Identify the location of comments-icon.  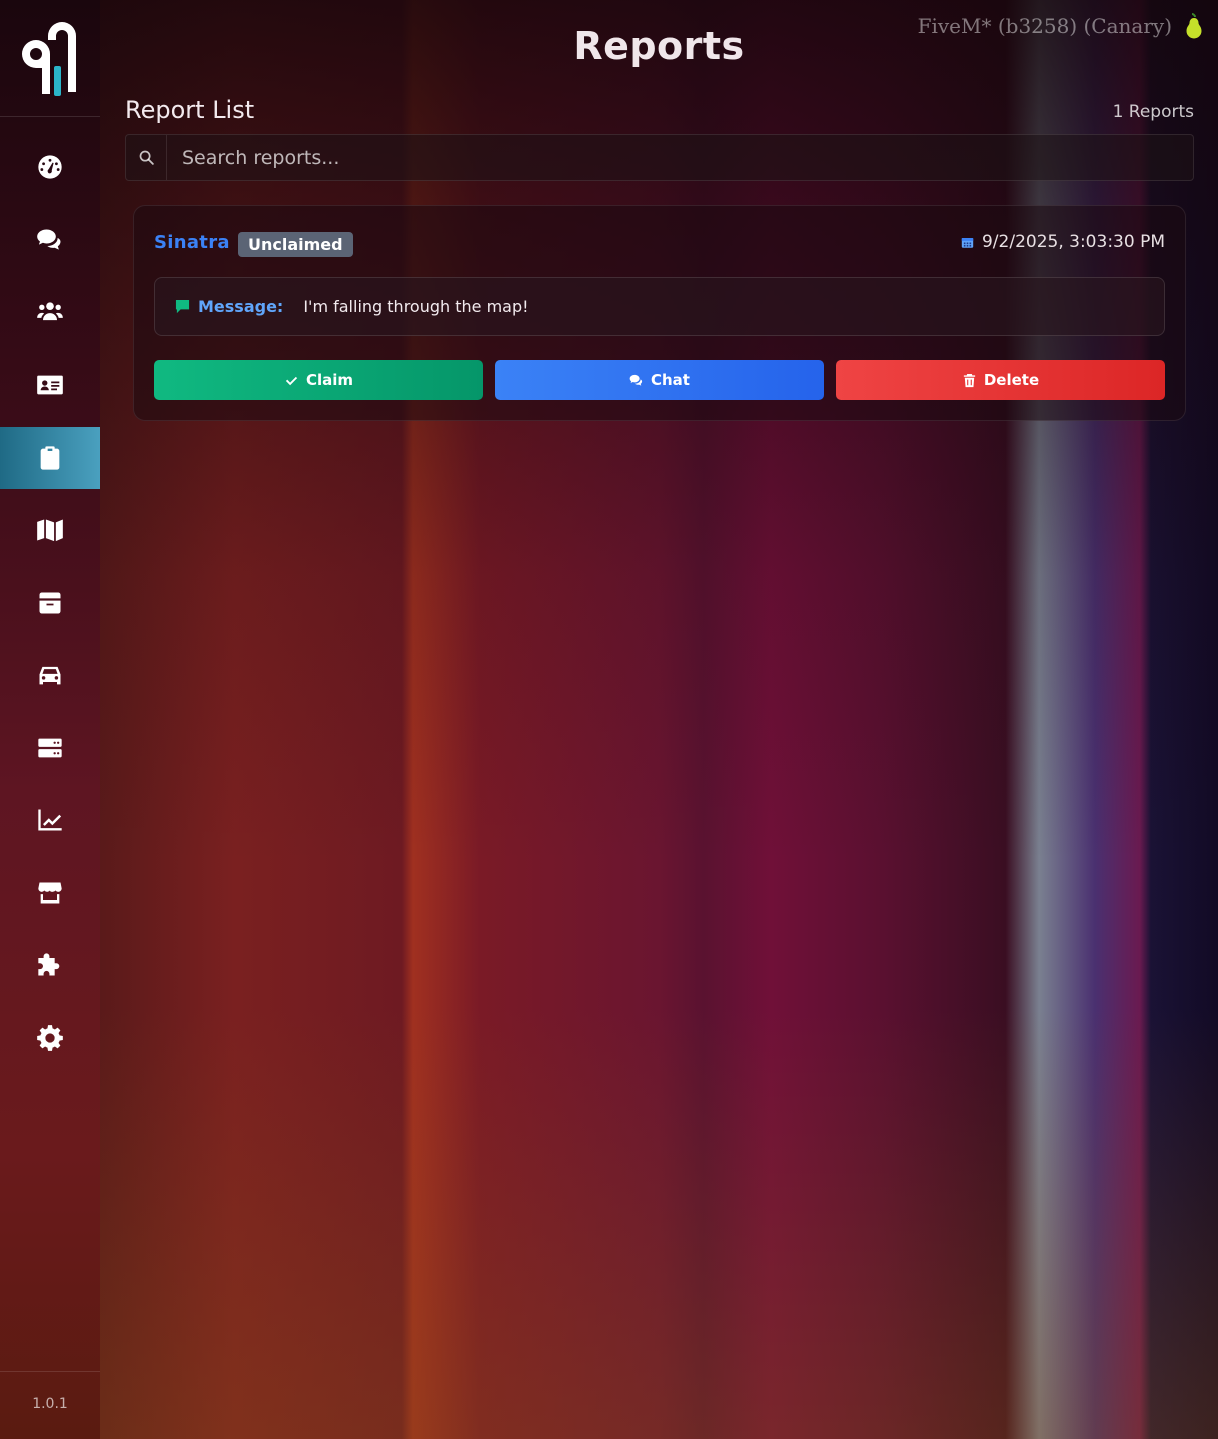
(636, 380).